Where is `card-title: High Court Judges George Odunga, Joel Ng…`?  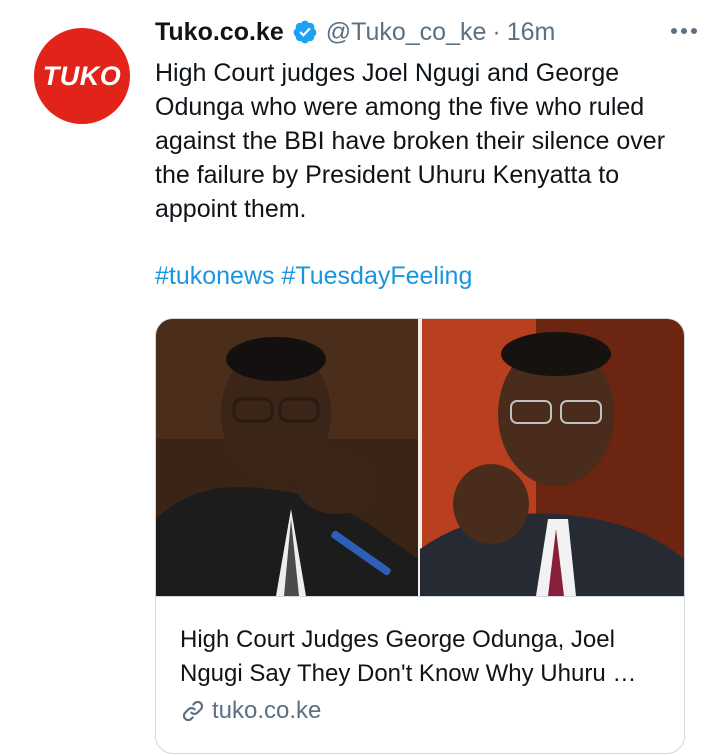 card-title: High Court Judges George Odunga, Joel Ng… is located at coordinates (420, 657).